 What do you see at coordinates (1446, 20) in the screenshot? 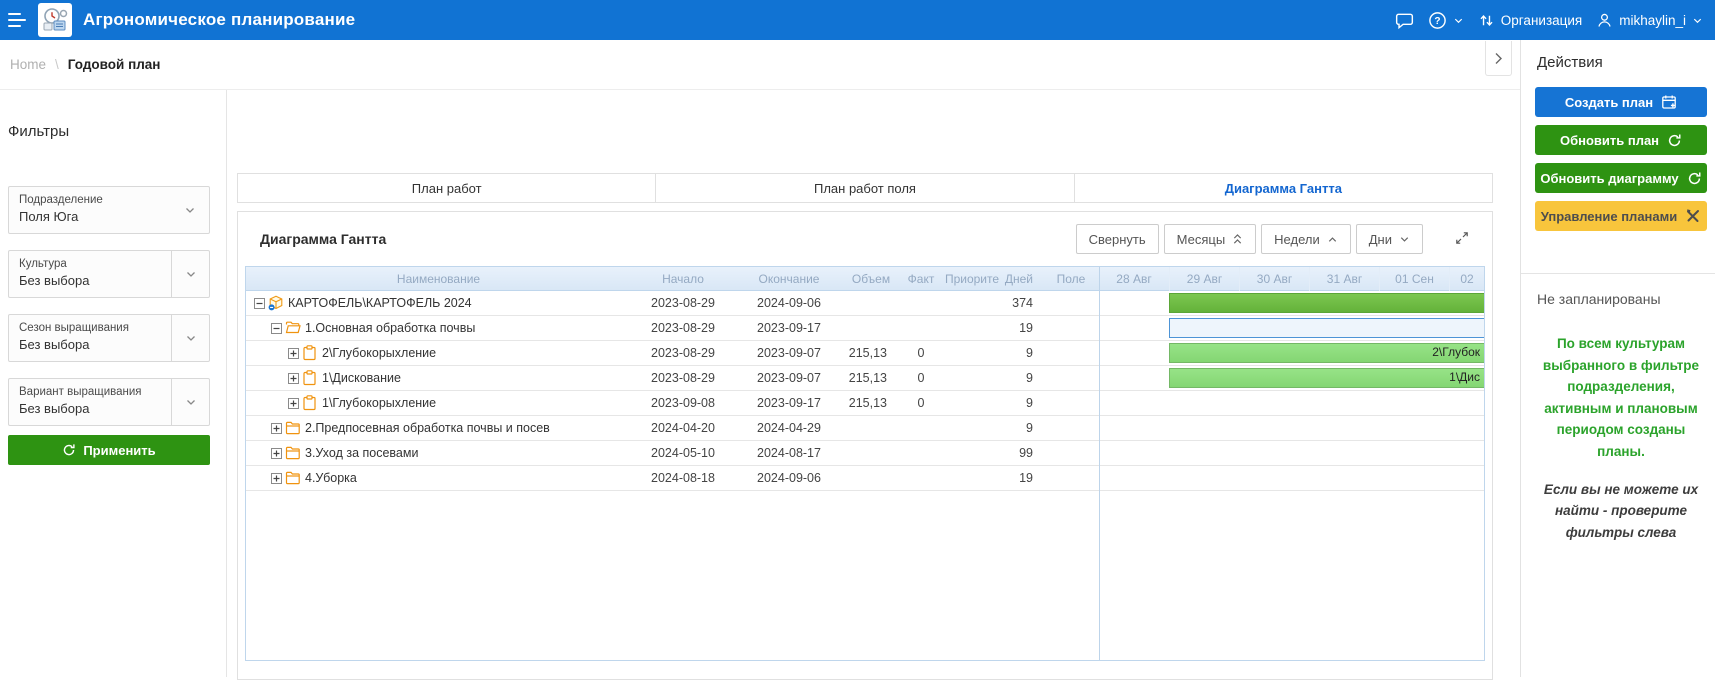
I see `help-menu: ?` at bounding box center [1446, 20].